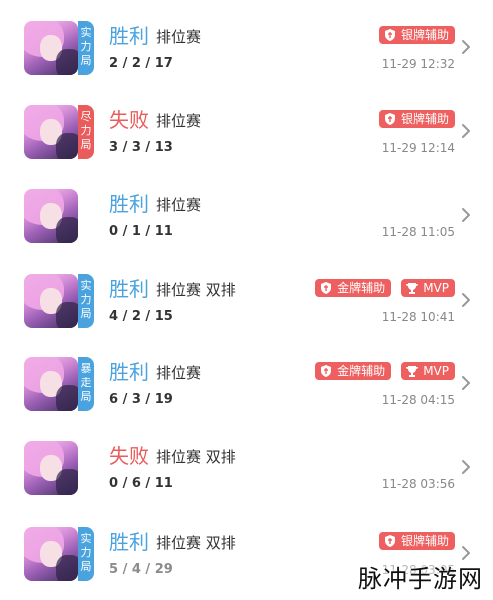 This screenshot has width=493, height=600. Describe the element at coordinates (141, 63) in the screenshot. I see `kda-stats: 2 / 2 / 17` at that location.